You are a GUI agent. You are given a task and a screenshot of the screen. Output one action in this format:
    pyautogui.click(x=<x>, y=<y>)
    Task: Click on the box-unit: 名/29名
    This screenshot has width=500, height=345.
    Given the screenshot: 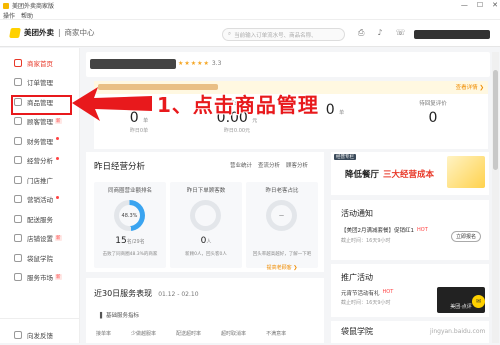 What is the action you would take?
    pyautogui.click(x=135, y=242)
    